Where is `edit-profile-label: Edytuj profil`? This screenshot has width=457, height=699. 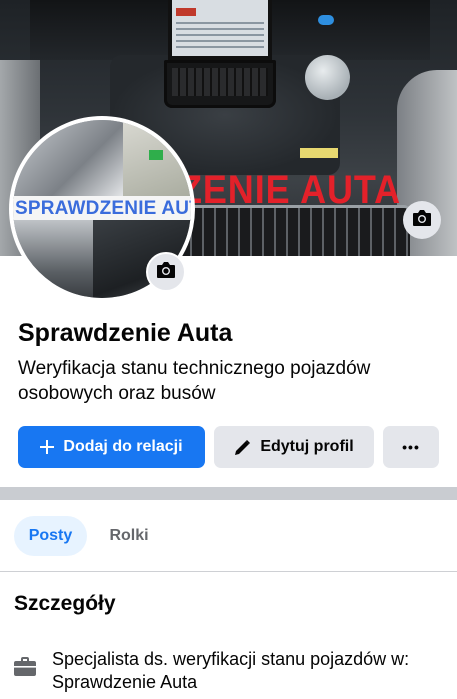 edit-profile-label: Edytuj profil is located at coordinates (307, 446).